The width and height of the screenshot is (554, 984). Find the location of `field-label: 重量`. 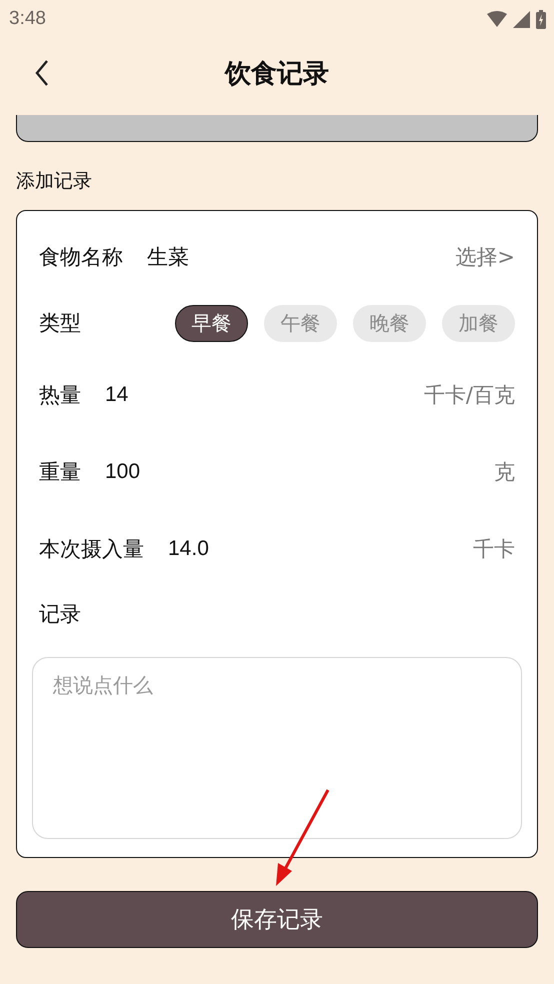

field-label: 重量 is located at coordinates (60, 472).